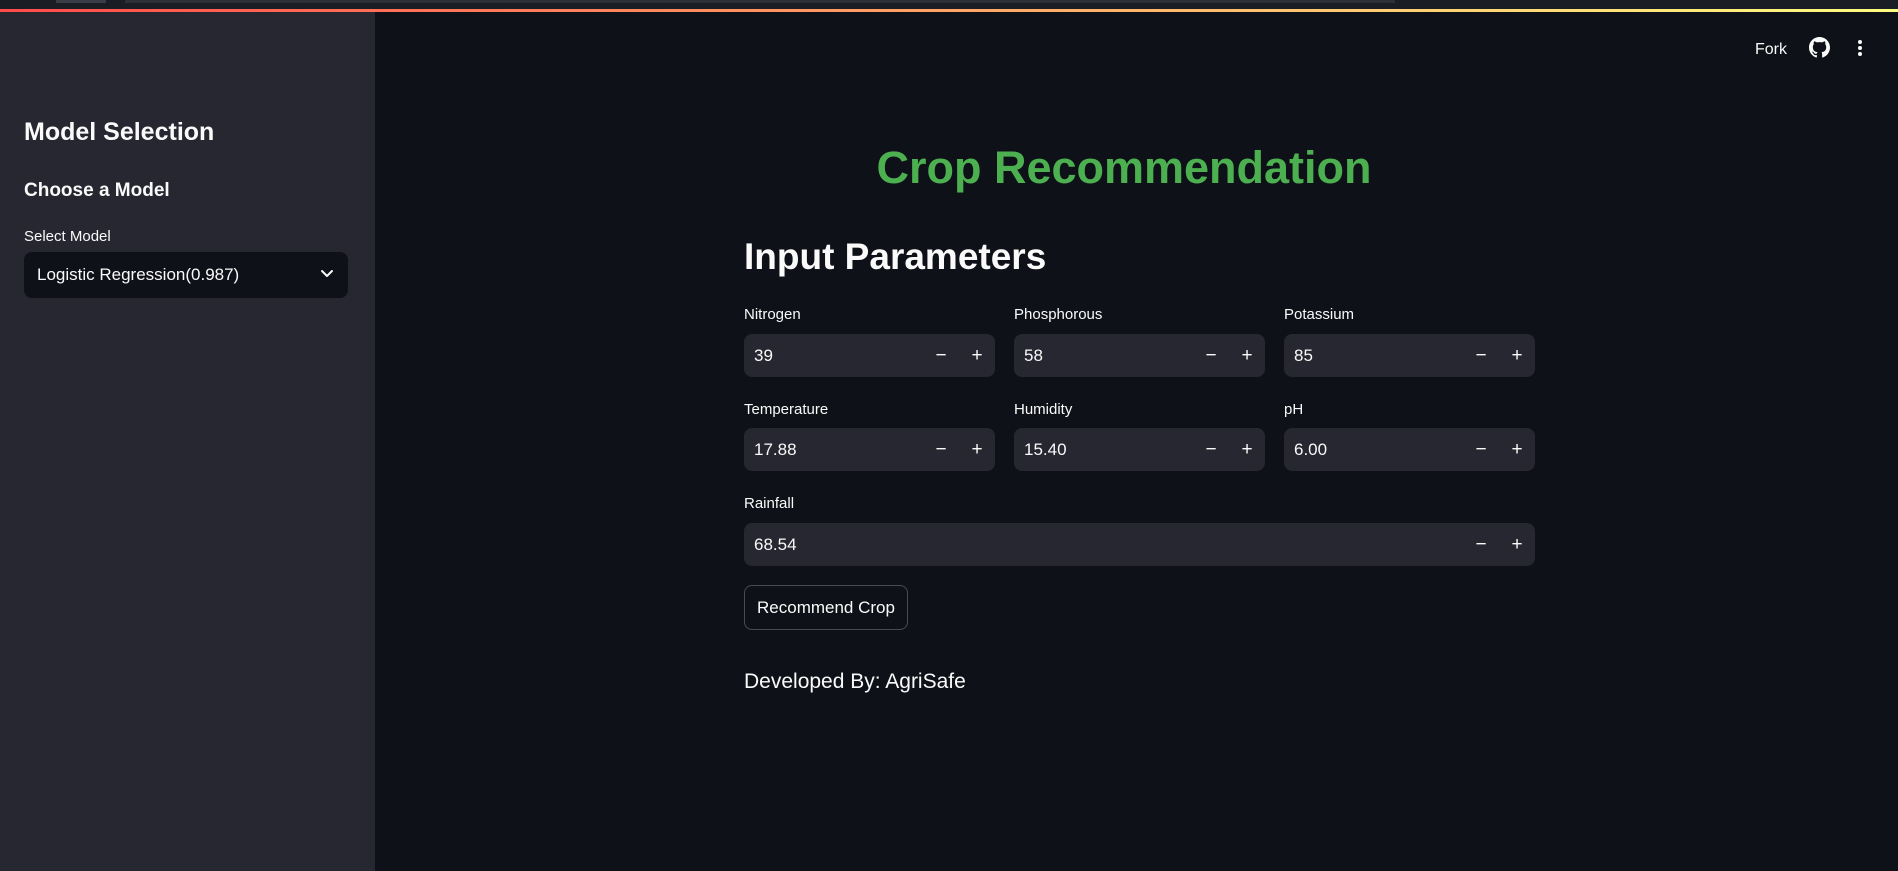 This screenshot has height=871, width=1898. Describe the element at coordinates (1771, 50) in the screenshot. I see `fork-button: Fork` at that location.